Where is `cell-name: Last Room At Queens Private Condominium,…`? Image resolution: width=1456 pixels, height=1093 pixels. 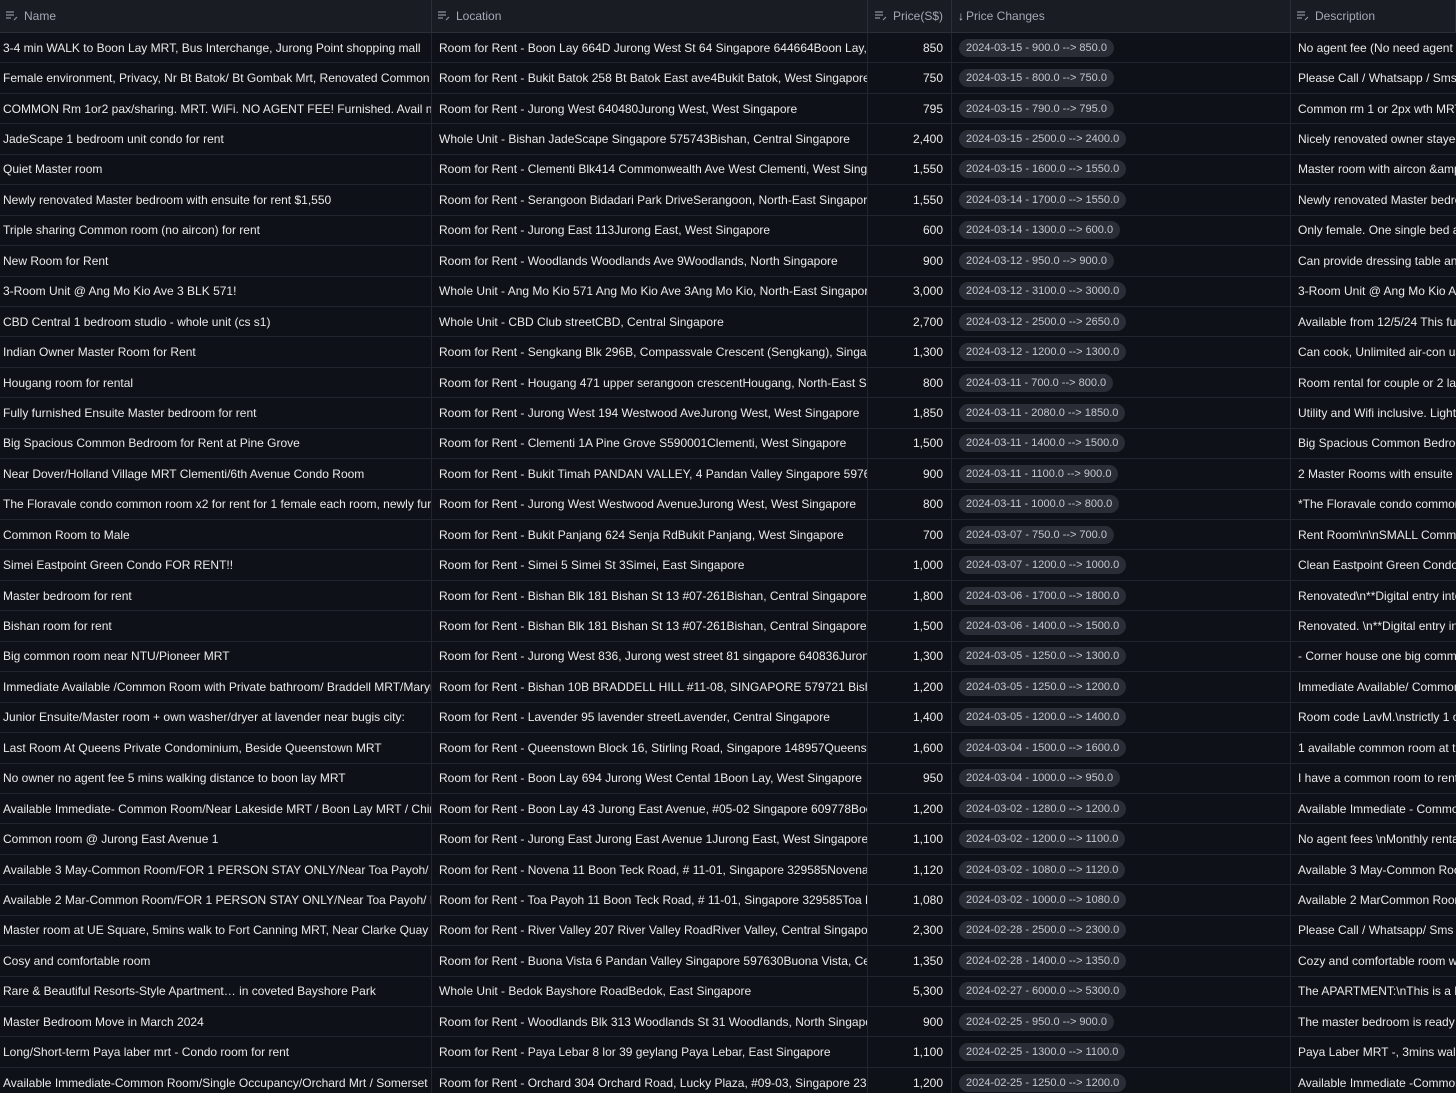 cell-name: Last Room At Queens Private Condominium,… is located at coordinates (216, 748).